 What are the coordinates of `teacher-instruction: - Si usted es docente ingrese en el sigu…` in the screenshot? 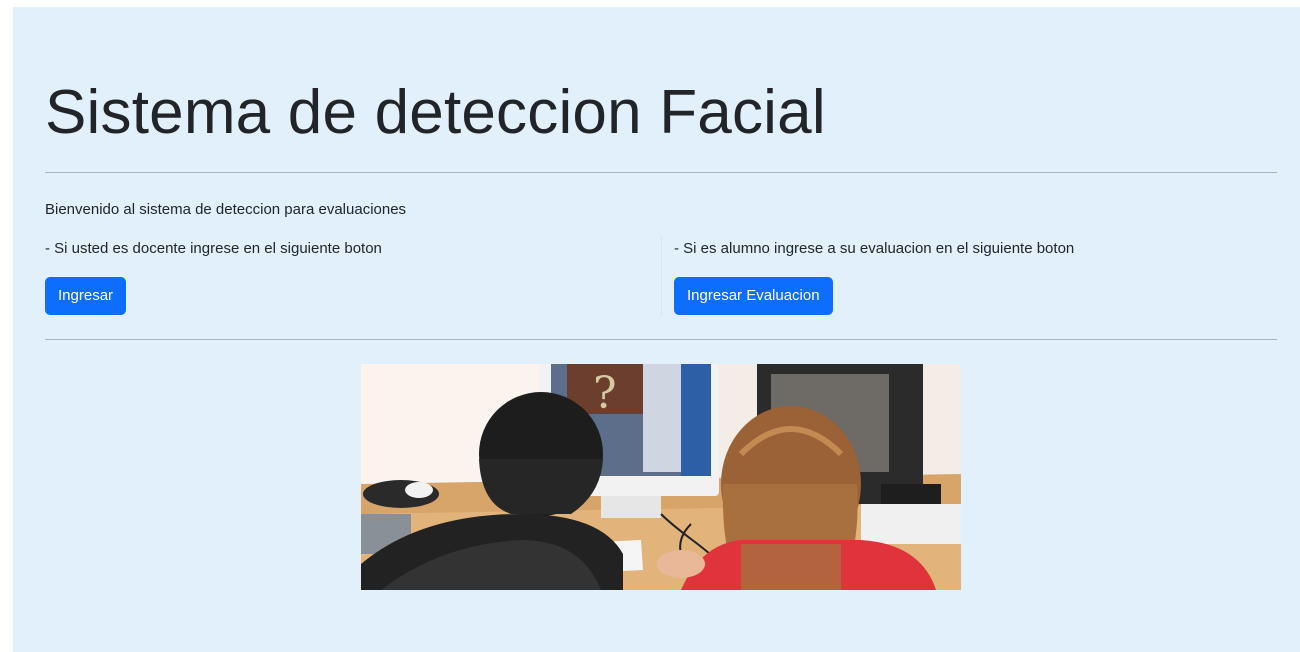 It's located at (213, 248).